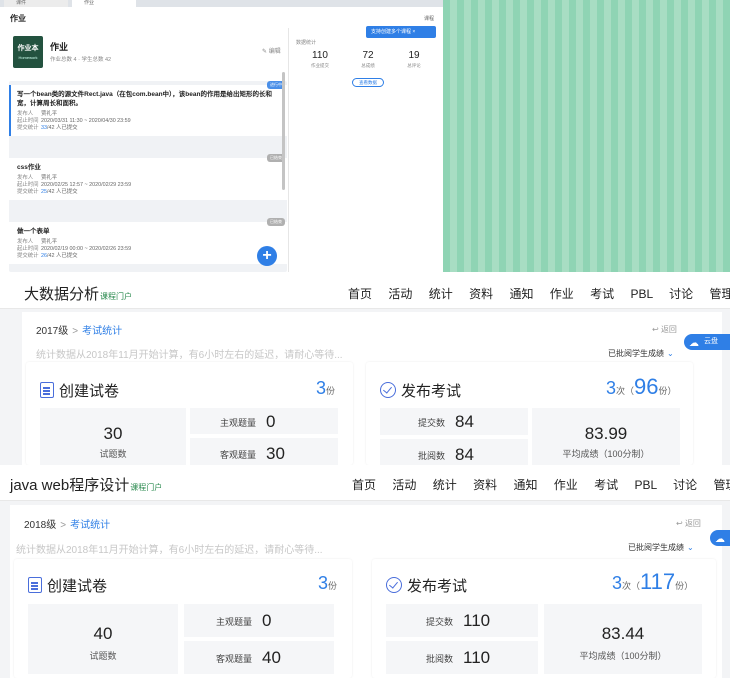  I want to click on tab-homework: 作业, so click(104, 3).